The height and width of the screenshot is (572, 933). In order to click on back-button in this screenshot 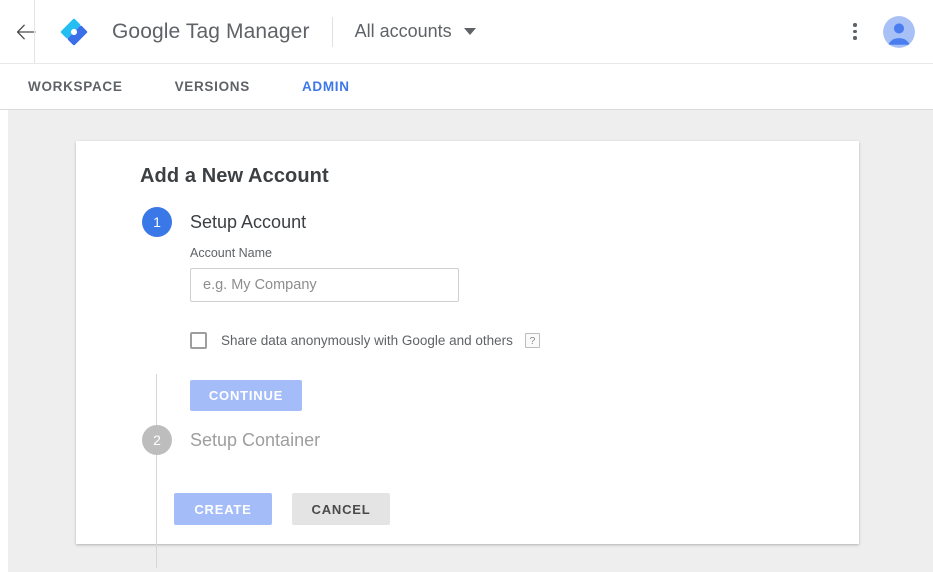, I will do `click(24, 31)`.